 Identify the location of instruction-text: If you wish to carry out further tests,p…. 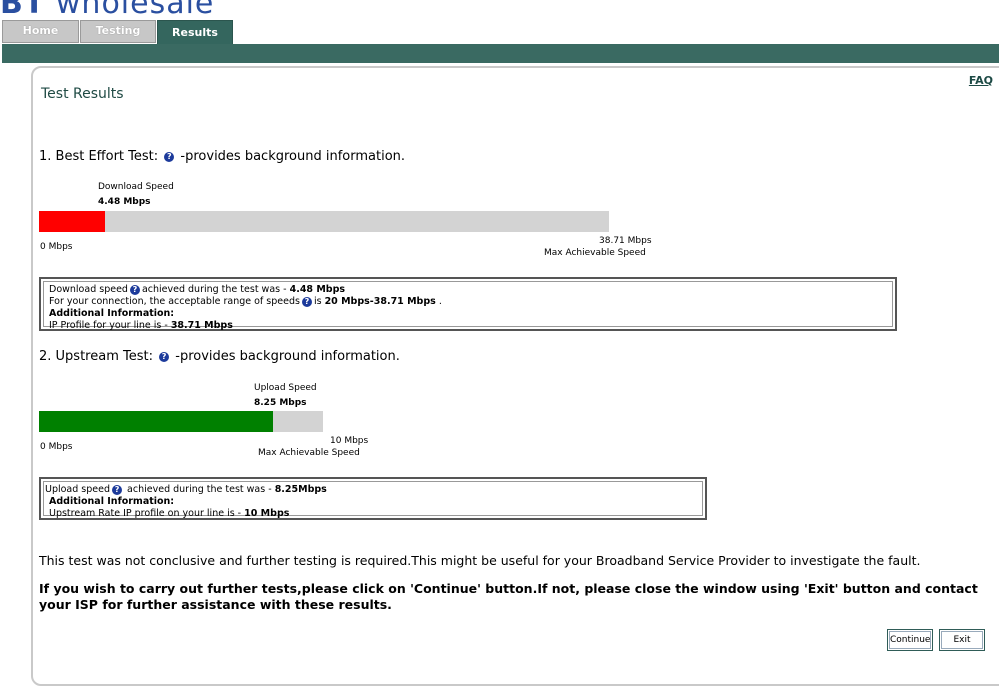
(508, 596).